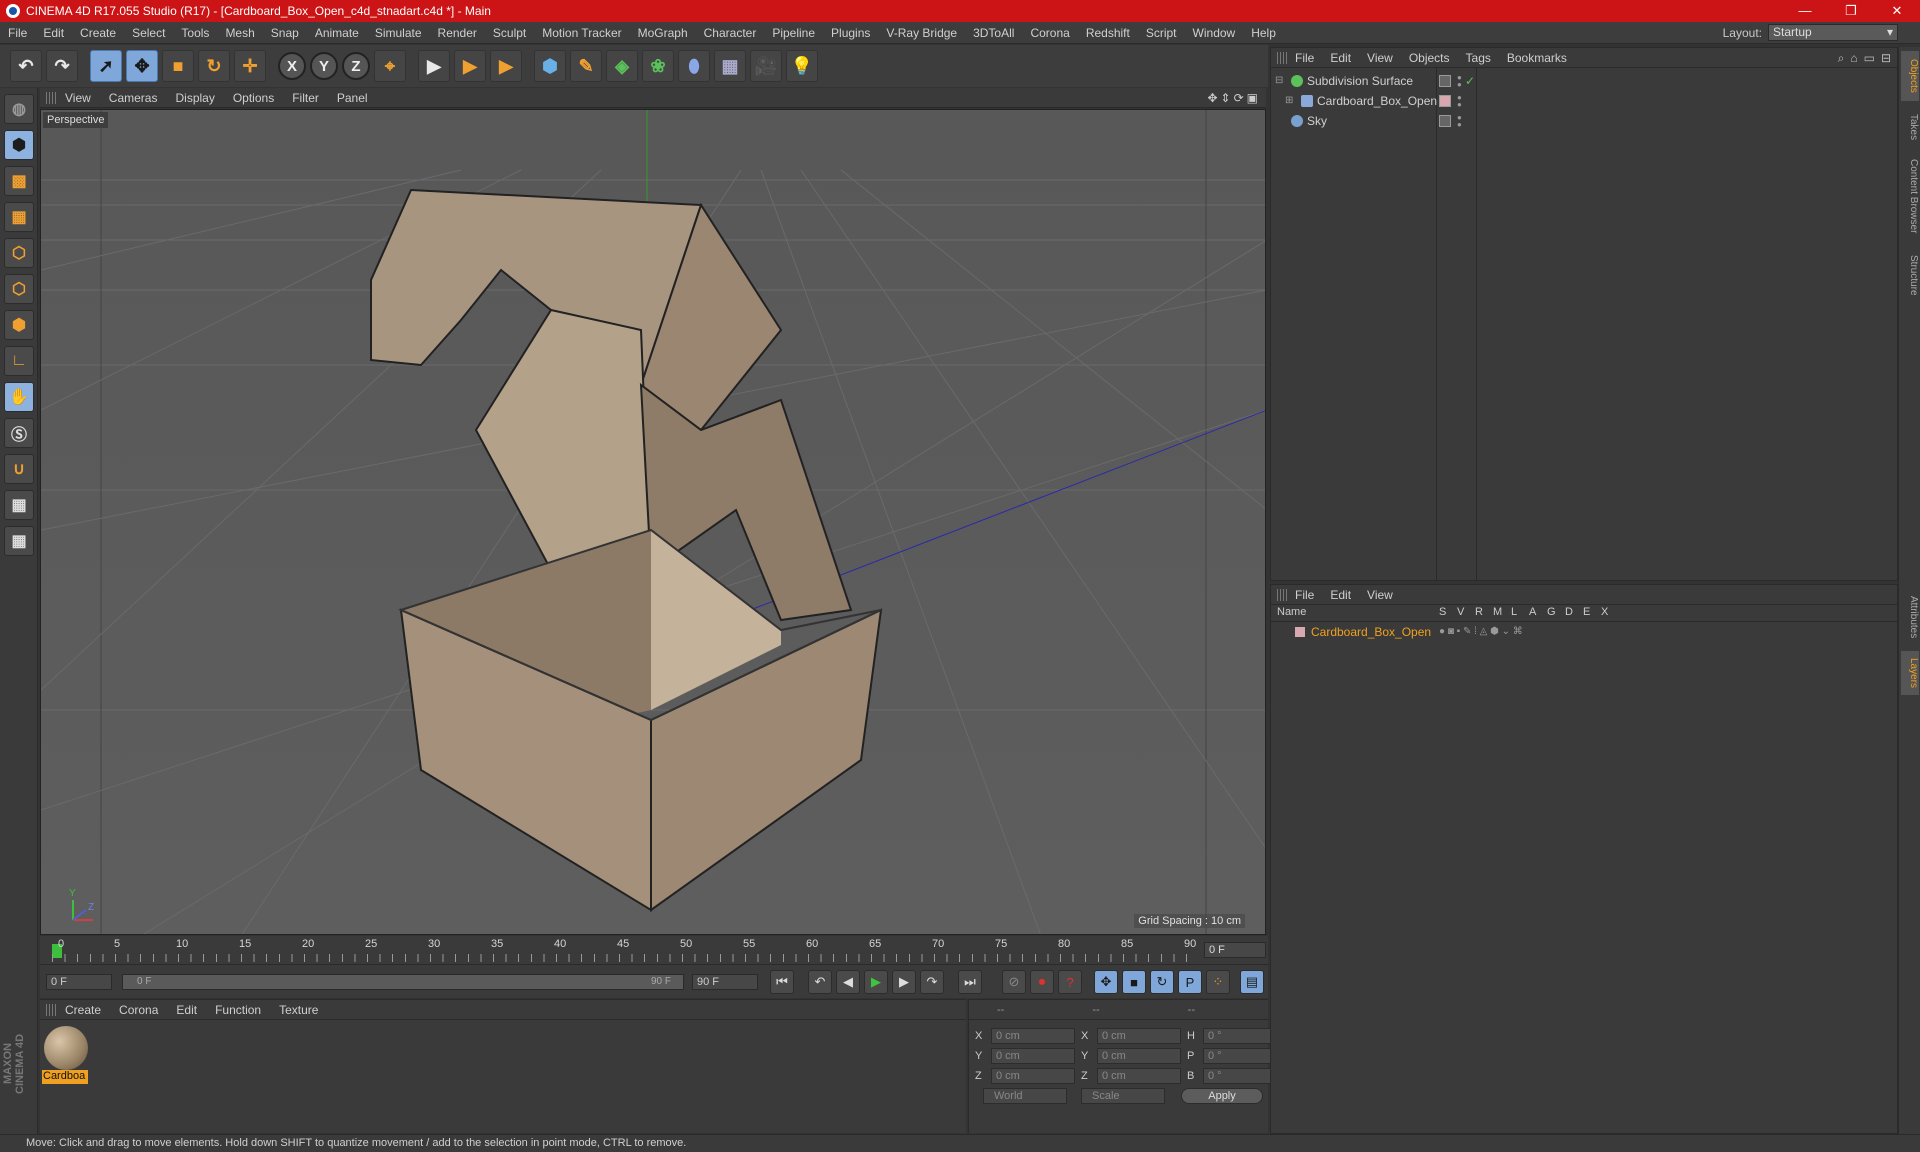 Image resolution: width=1920 pixels, height=1152 pixels. Describe the element at coordinates (1289, 101) in the screenshot. I see `expand-icon: ⊞` at that location.